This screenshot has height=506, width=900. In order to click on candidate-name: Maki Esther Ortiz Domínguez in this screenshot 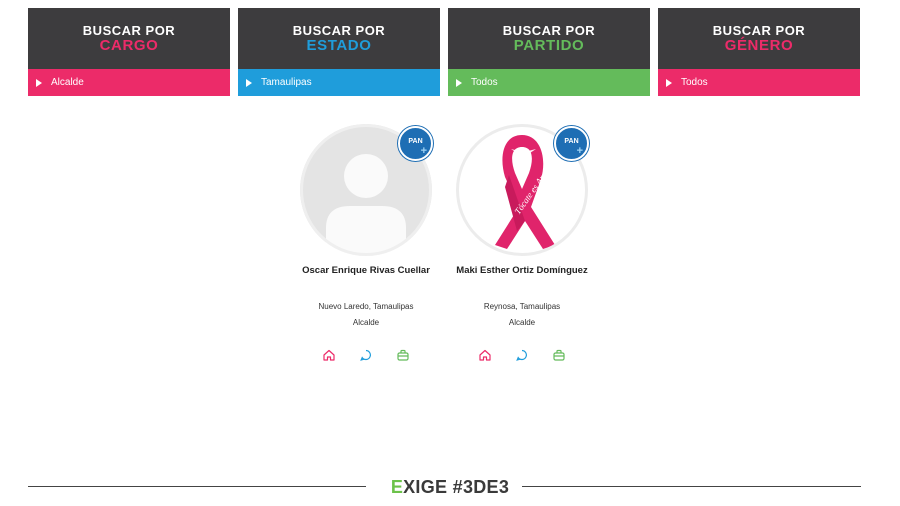, I will do `click(522, 271)`.